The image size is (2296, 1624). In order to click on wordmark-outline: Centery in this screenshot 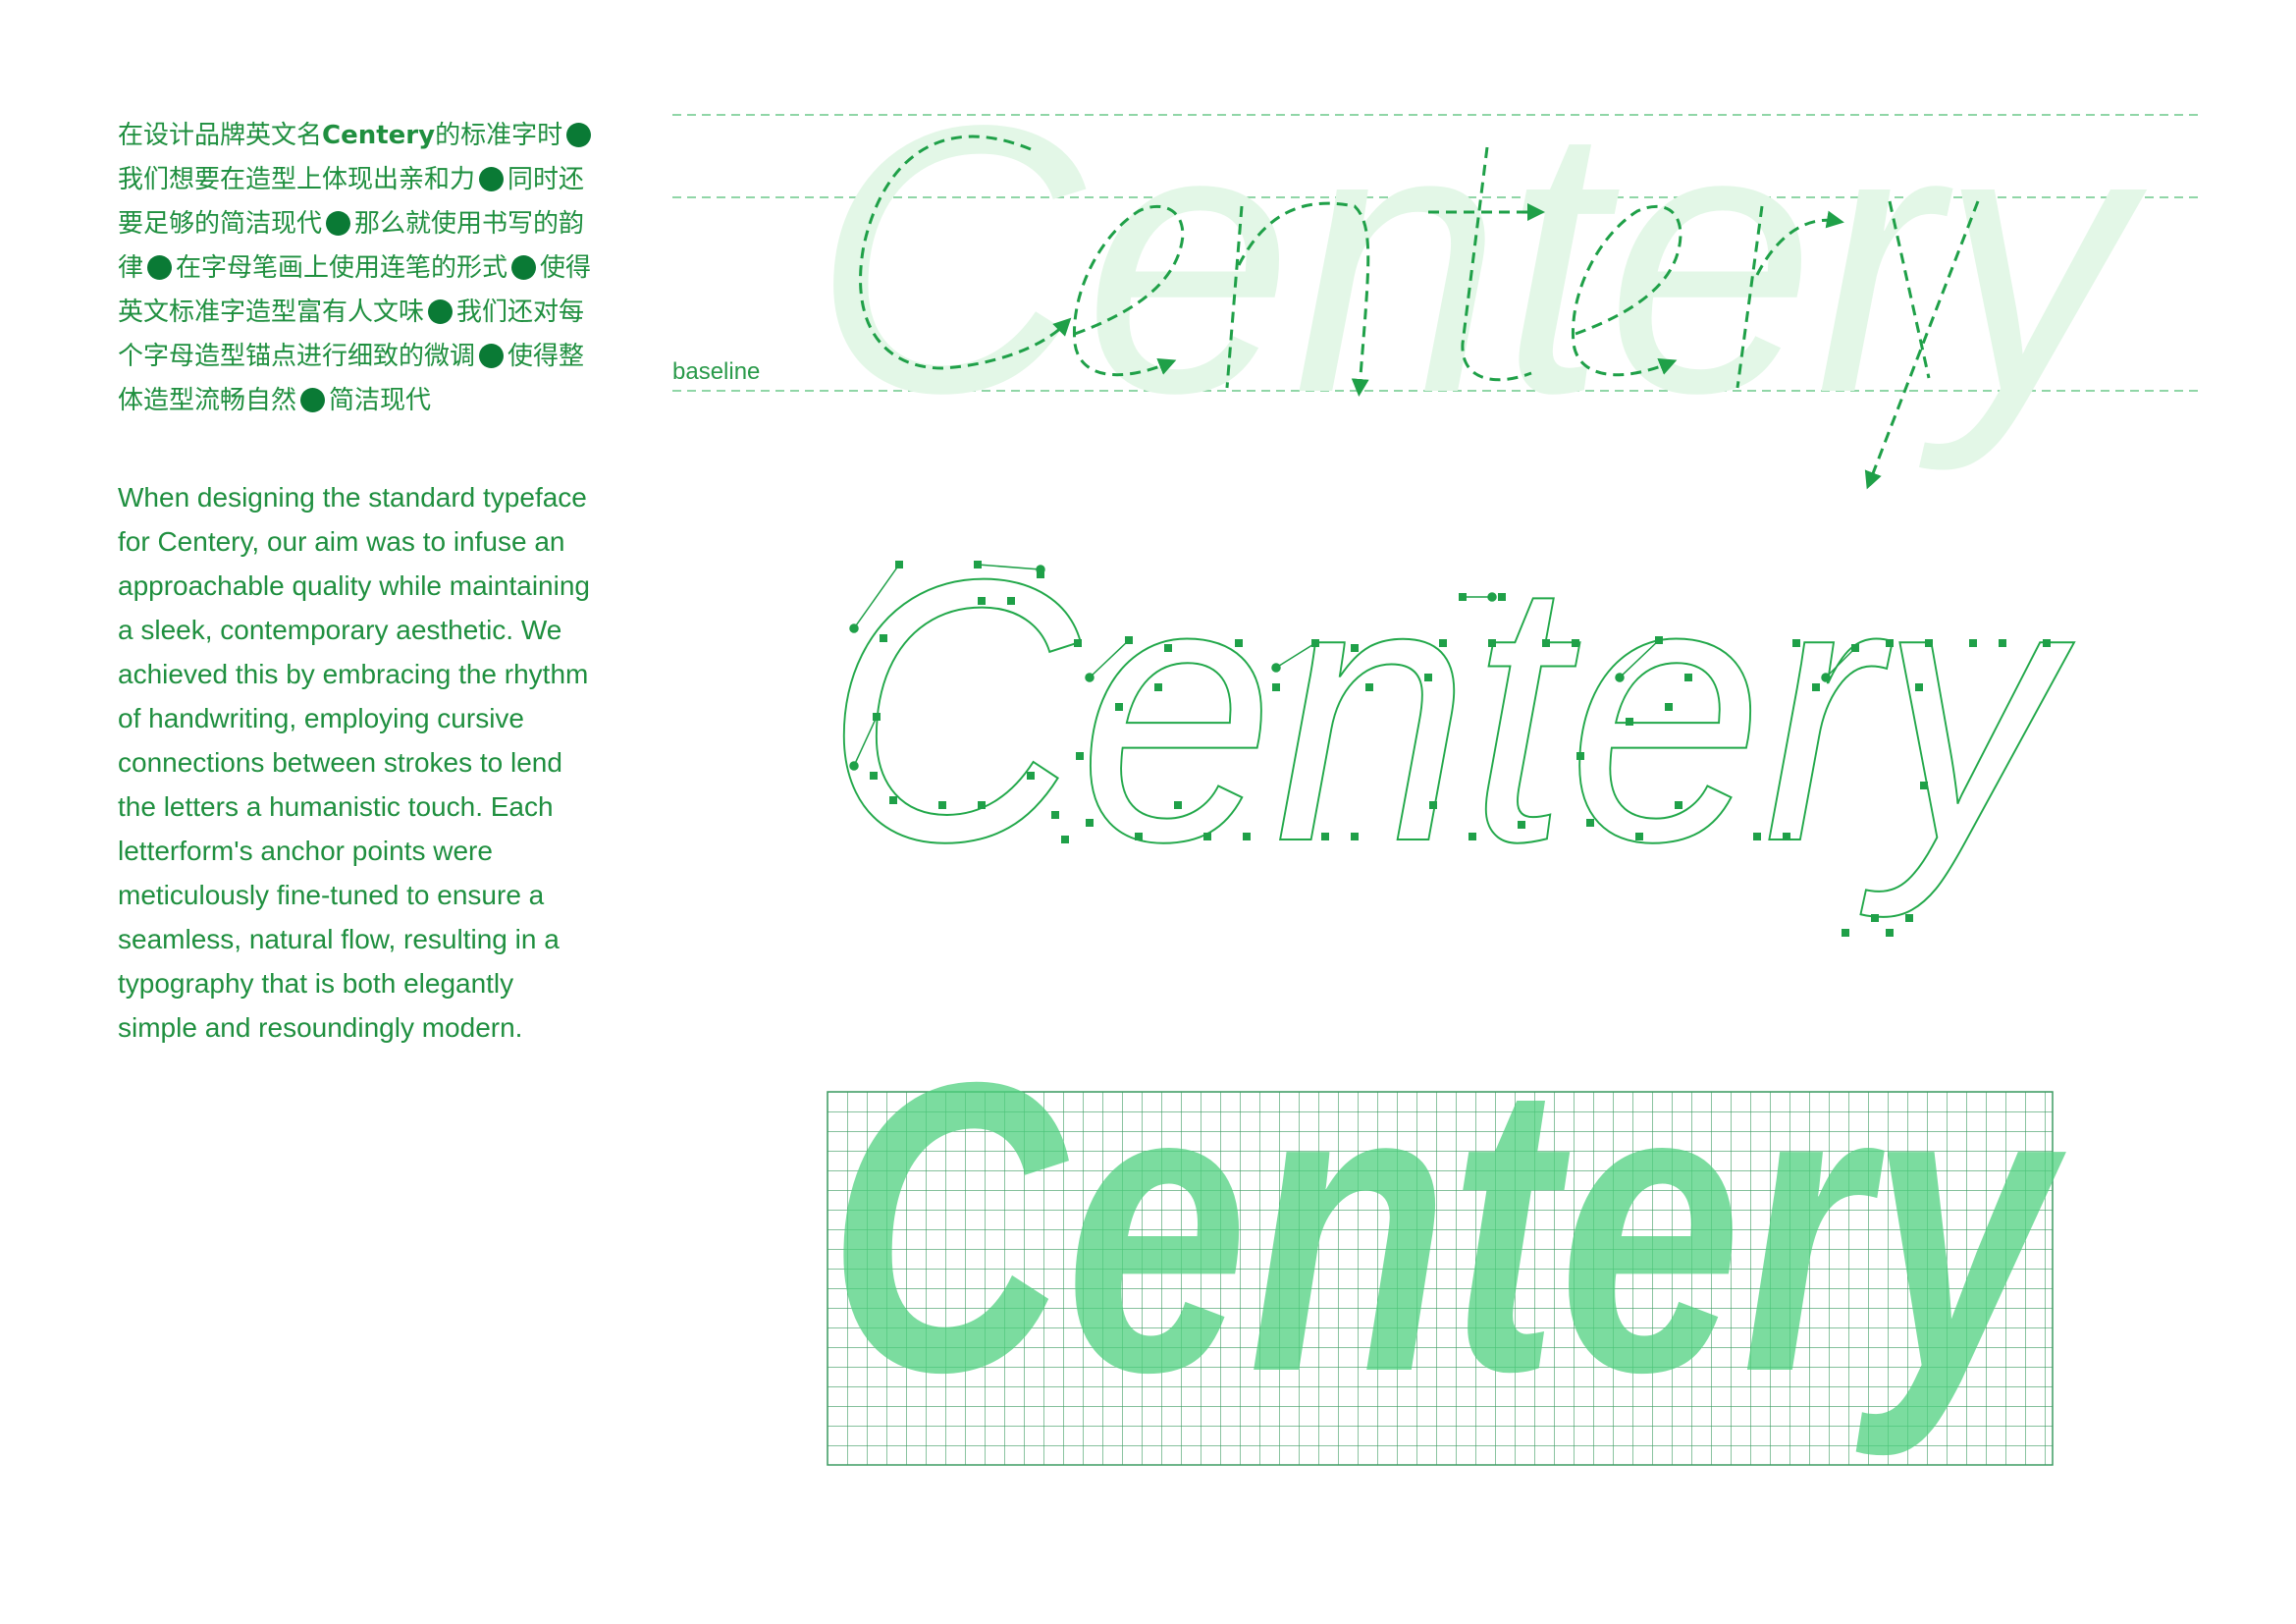, I will do `click(1451, 711)`.